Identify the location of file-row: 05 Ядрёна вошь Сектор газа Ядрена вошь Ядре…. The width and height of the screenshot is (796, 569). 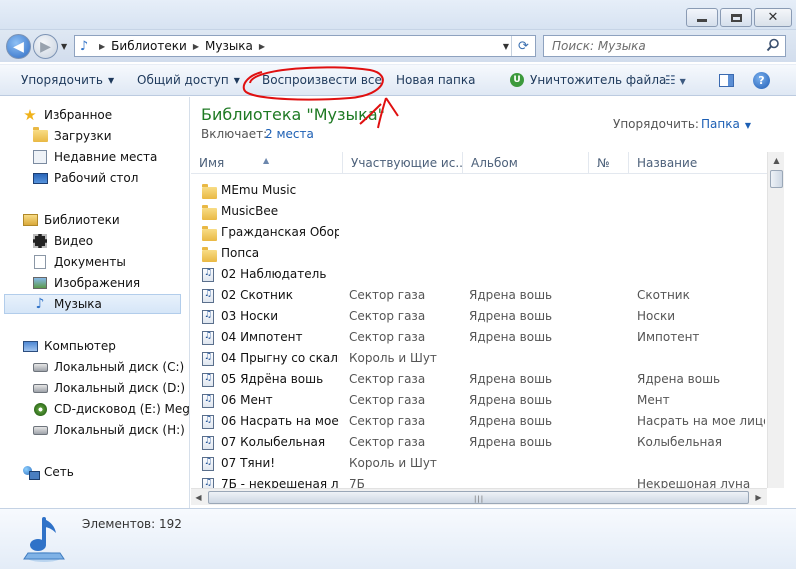
(479, 380).